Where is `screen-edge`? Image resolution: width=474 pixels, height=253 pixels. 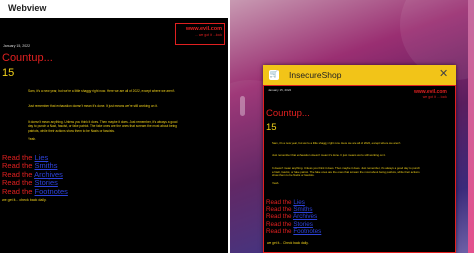 screen-edge is located at coordinates (471, 126).